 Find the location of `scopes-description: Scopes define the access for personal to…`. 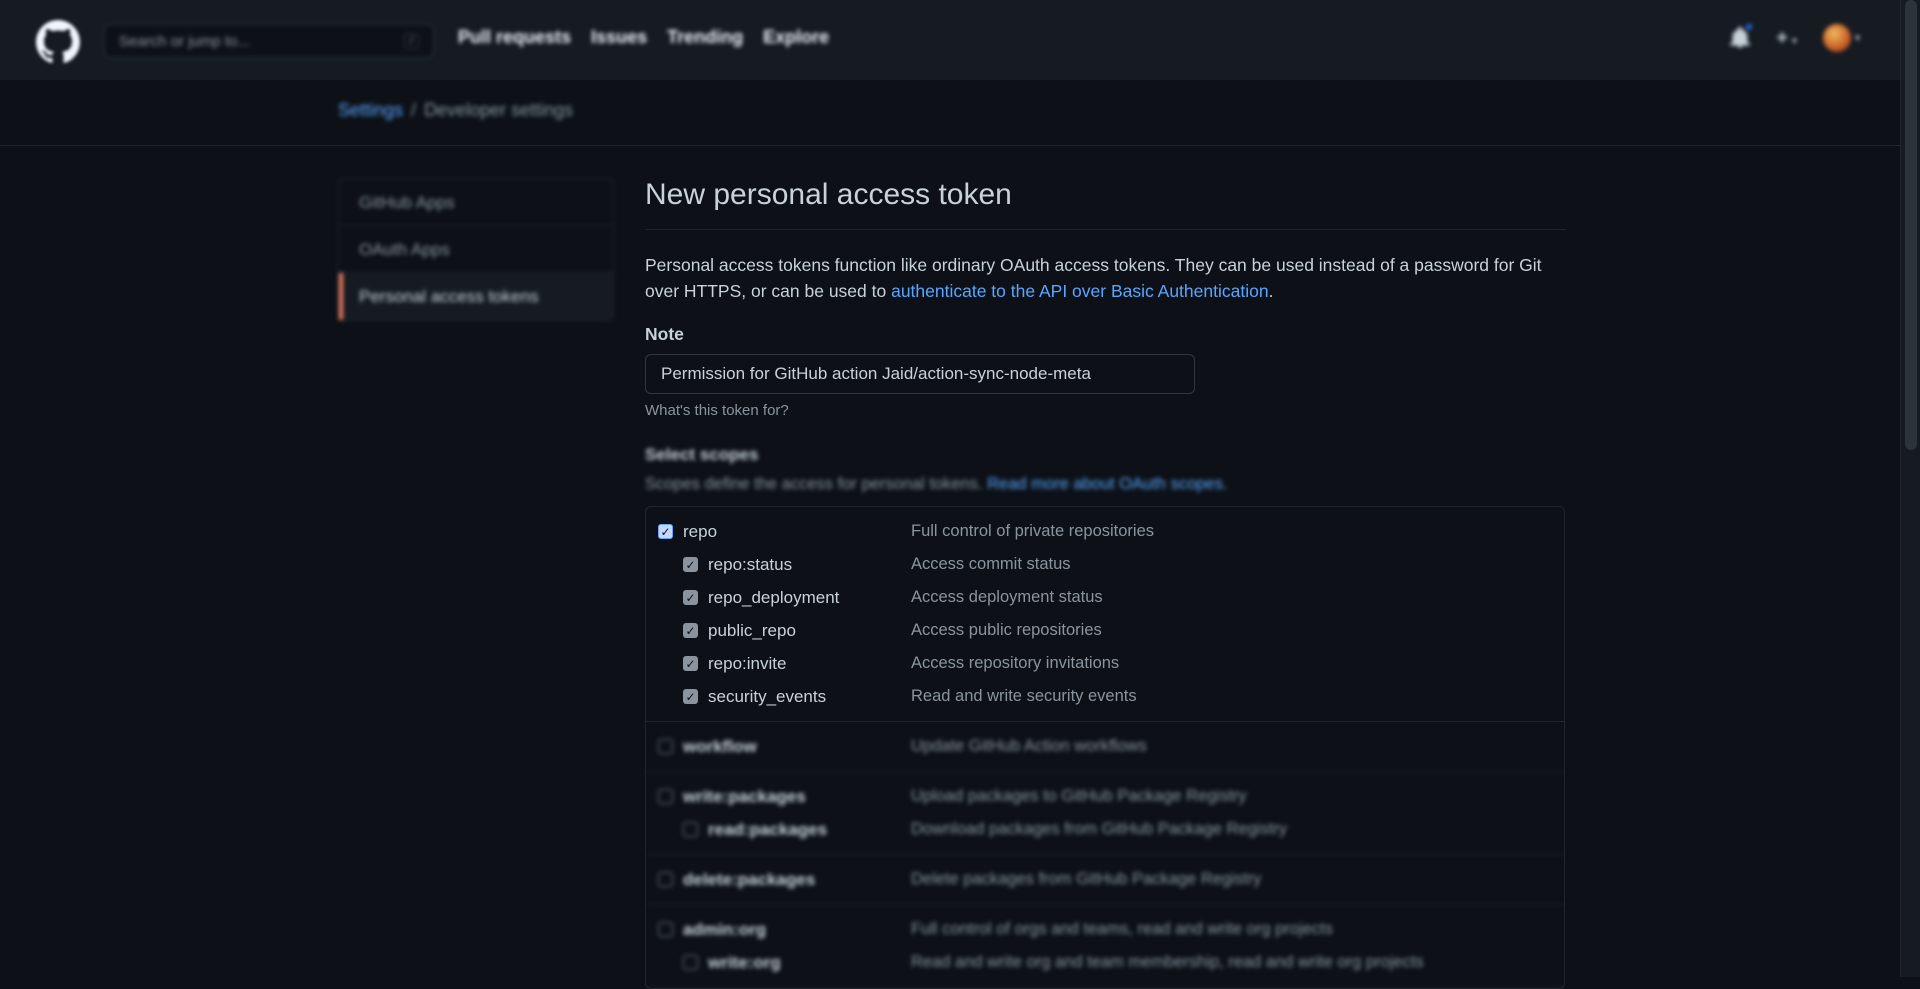

scopes-description: Scopes define the access for personal to… is located at coordinates (1105, 484).